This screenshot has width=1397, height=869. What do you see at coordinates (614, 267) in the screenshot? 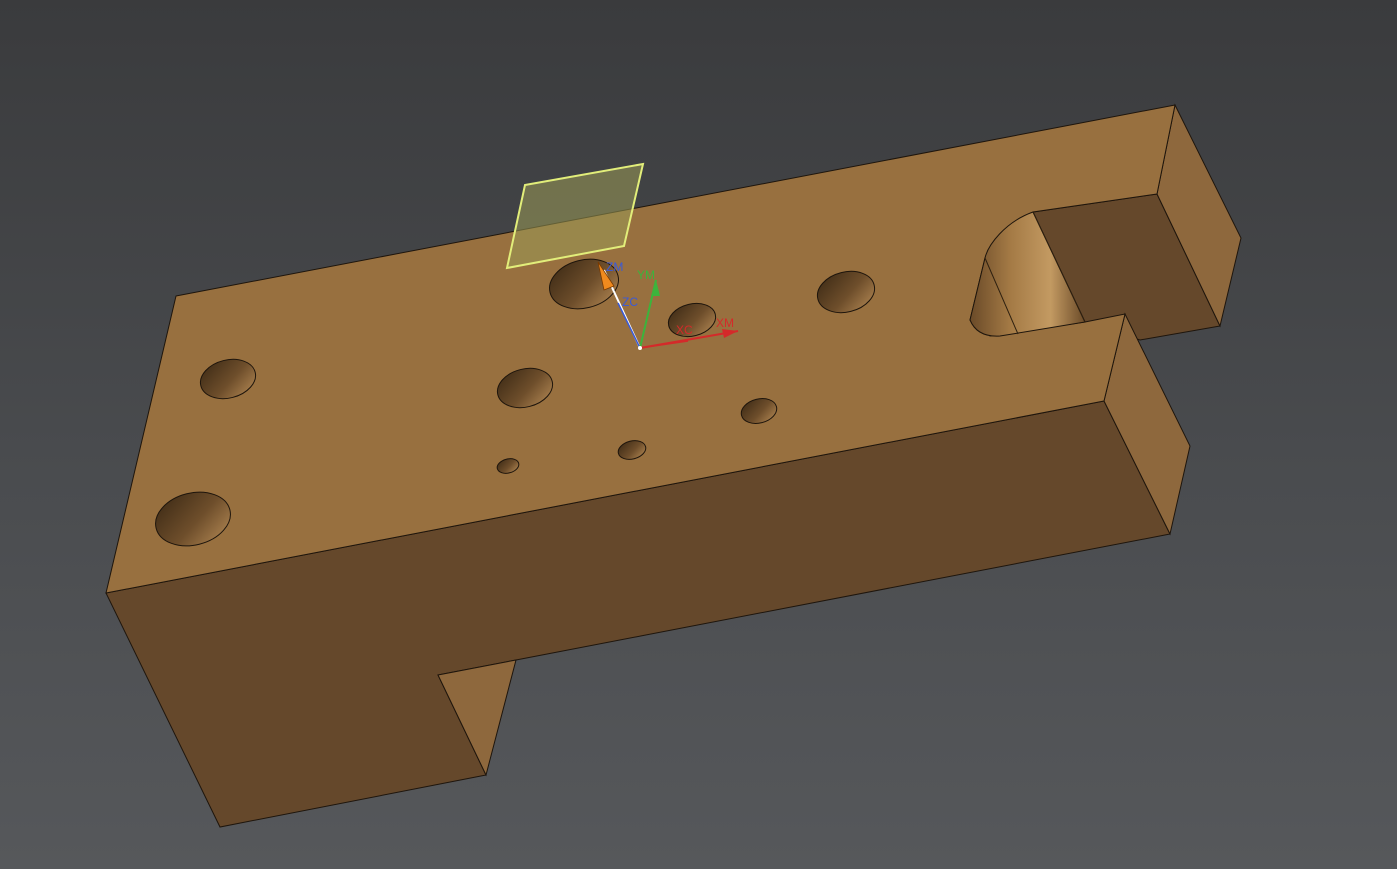
I see `zm-label: ZM` at bounding box center [614, 267].